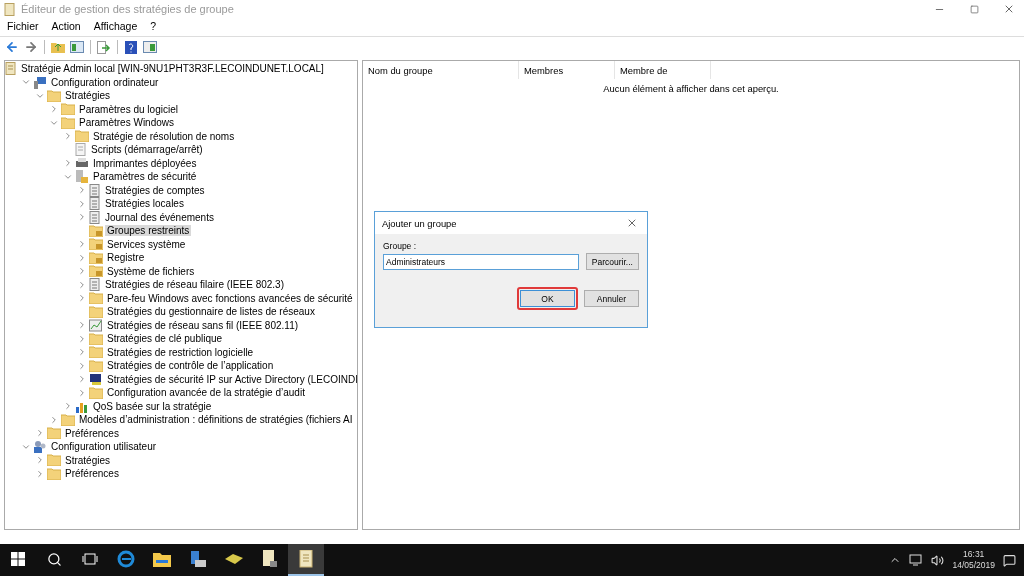 This screenshot has width=1024, height=576. I want to click on menu-item: Affichage, so click(115, 26).